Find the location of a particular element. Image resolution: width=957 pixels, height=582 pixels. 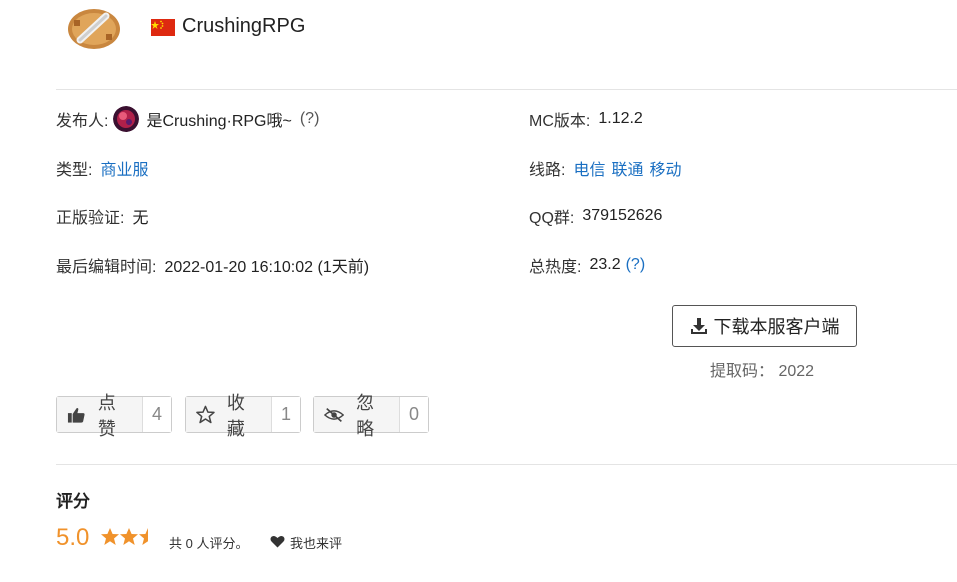

line-telecom-link: 电信 is located at coordinates (589, 168).